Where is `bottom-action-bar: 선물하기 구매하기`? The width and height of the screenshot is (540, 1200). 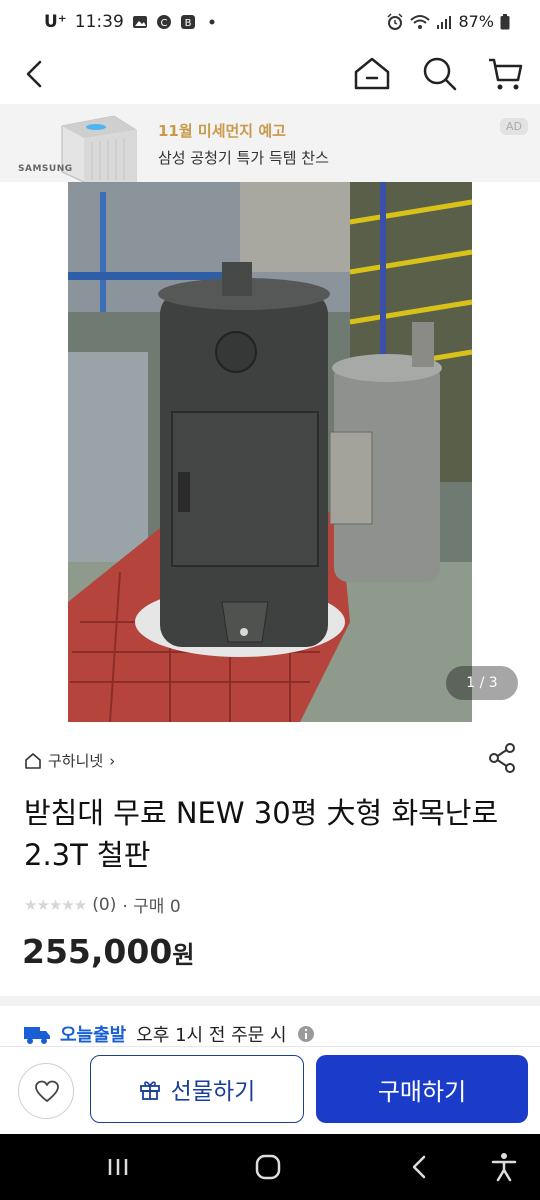
bottom-action-bar: 선물하기 구매하기 is located at coordinates (270, 1090).